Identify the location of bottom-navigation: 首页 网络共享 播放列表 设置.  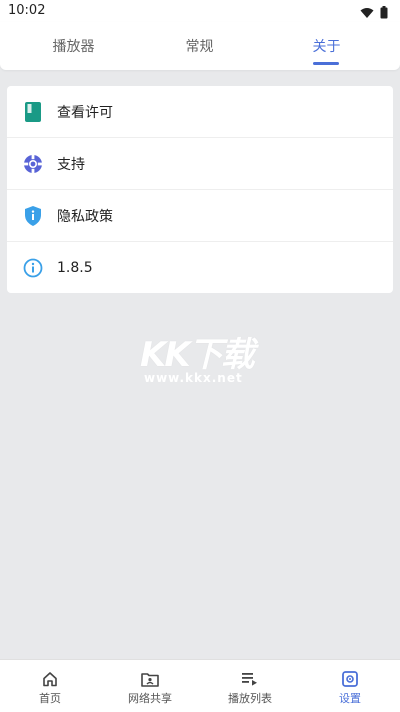
(200, 685).